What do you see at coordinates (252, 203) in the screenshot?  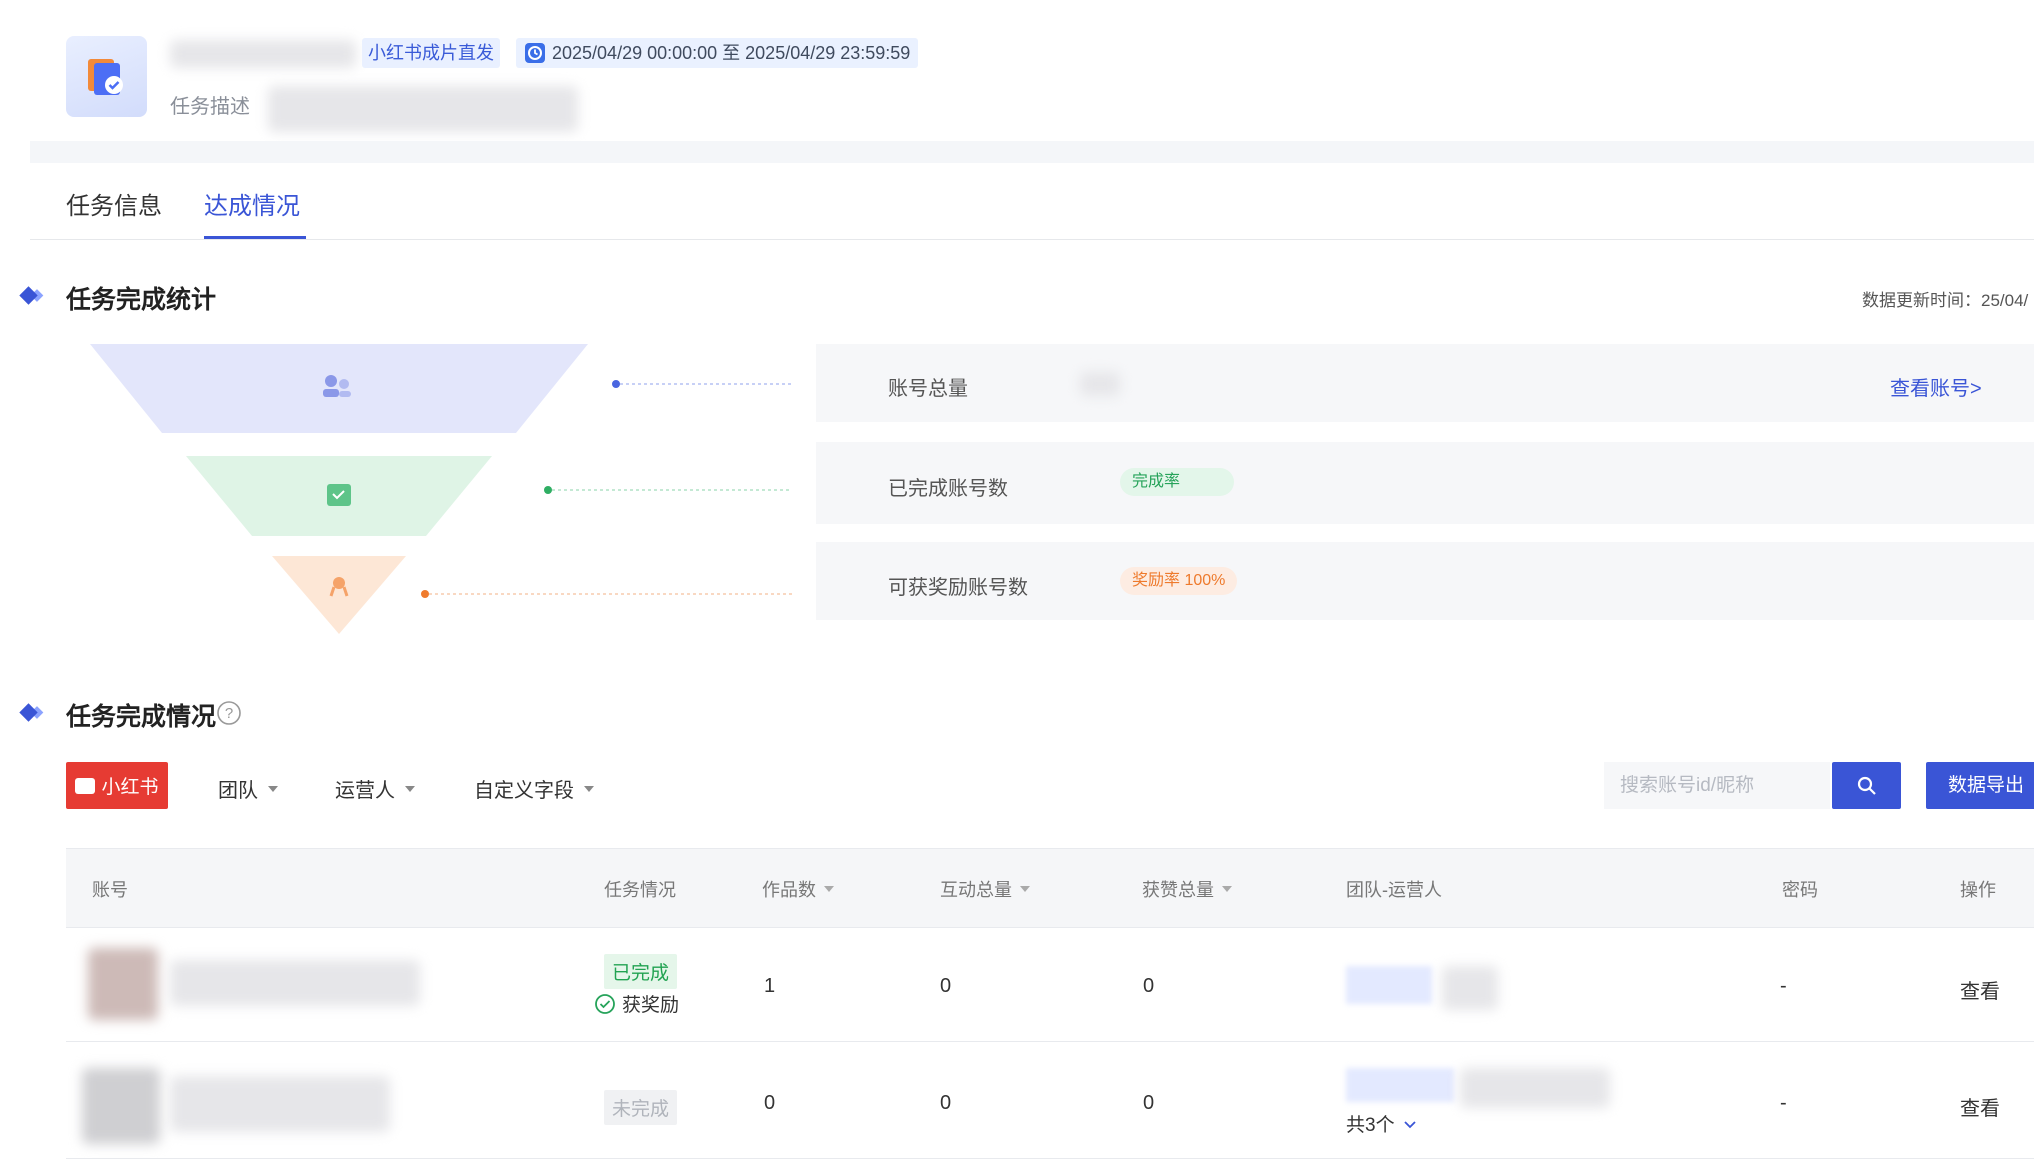 I see `tab-achievement: 达成情况` at bounding box center [252, 203].